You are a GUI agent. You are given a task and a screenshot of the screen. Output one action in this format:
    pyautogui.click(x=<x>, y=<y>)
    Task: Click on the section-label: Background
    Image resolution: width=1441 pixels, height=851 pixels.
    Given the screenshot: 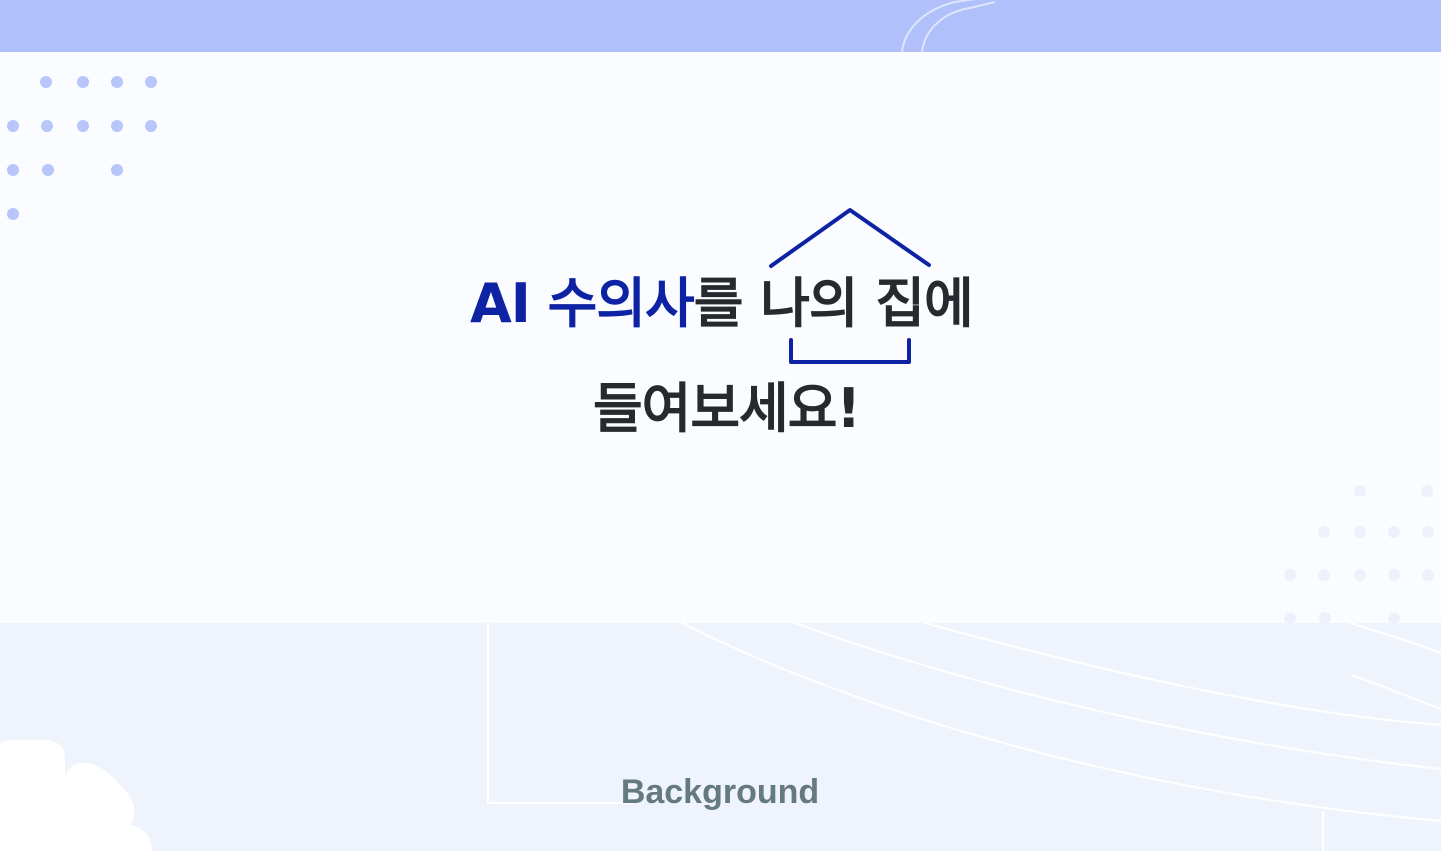 What is the action you would take?
    pyautogui.click(x=720, y=792)
    